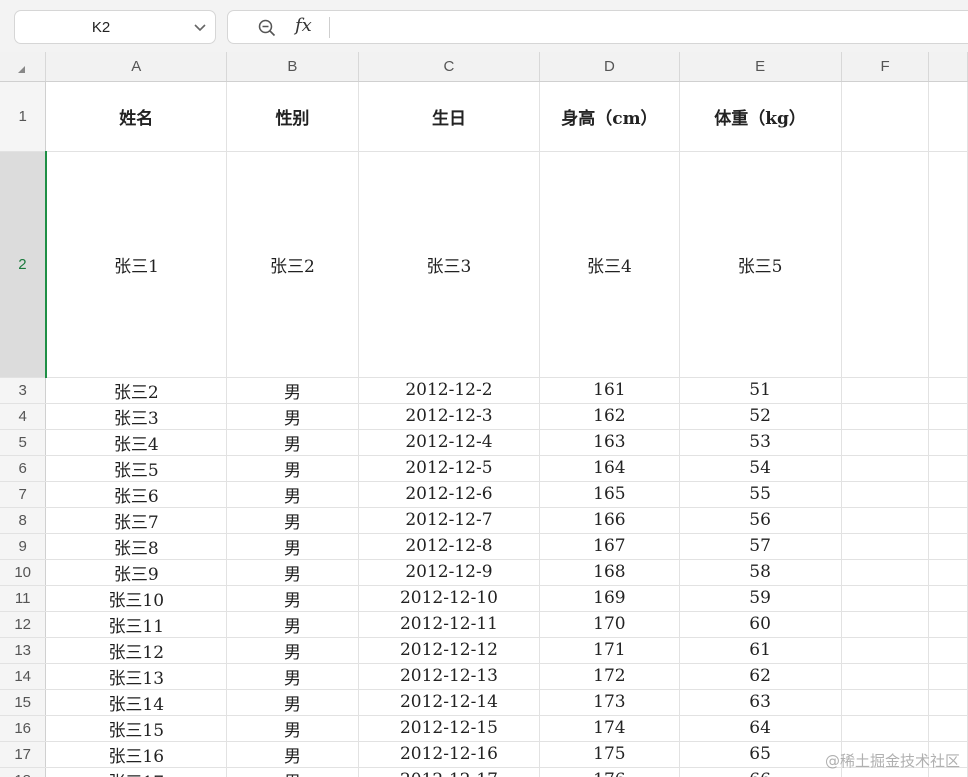 This screenshot has width=968, height=777. I want to click on row-header-15: 15, so click(23, 702).